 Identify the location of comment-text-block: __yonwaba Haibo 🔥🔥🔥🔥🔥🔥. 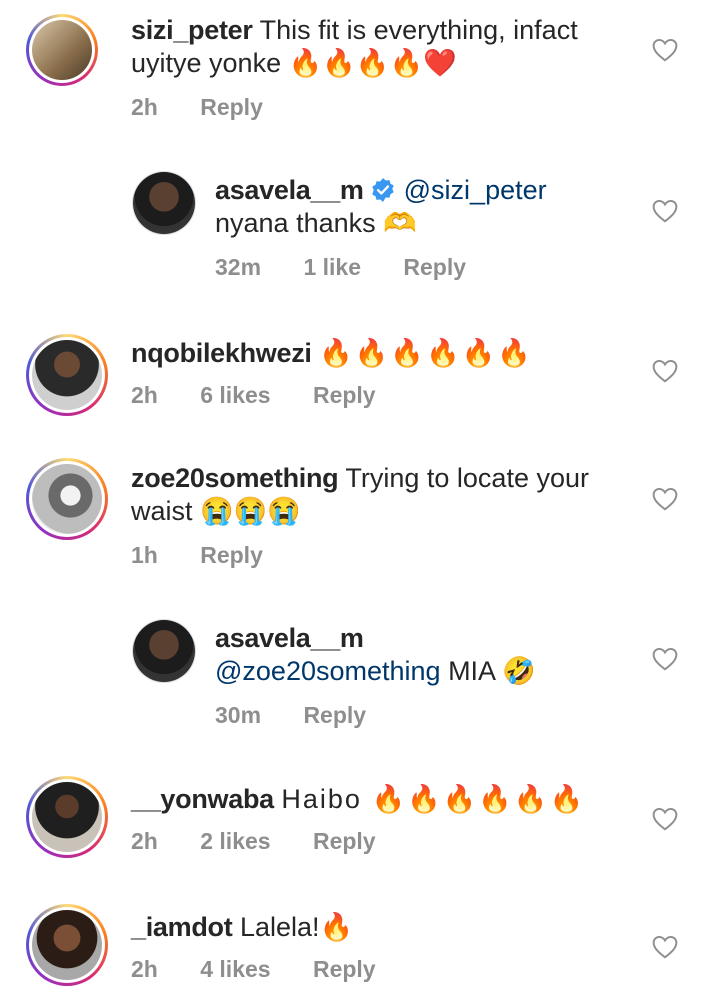
(381, 799).